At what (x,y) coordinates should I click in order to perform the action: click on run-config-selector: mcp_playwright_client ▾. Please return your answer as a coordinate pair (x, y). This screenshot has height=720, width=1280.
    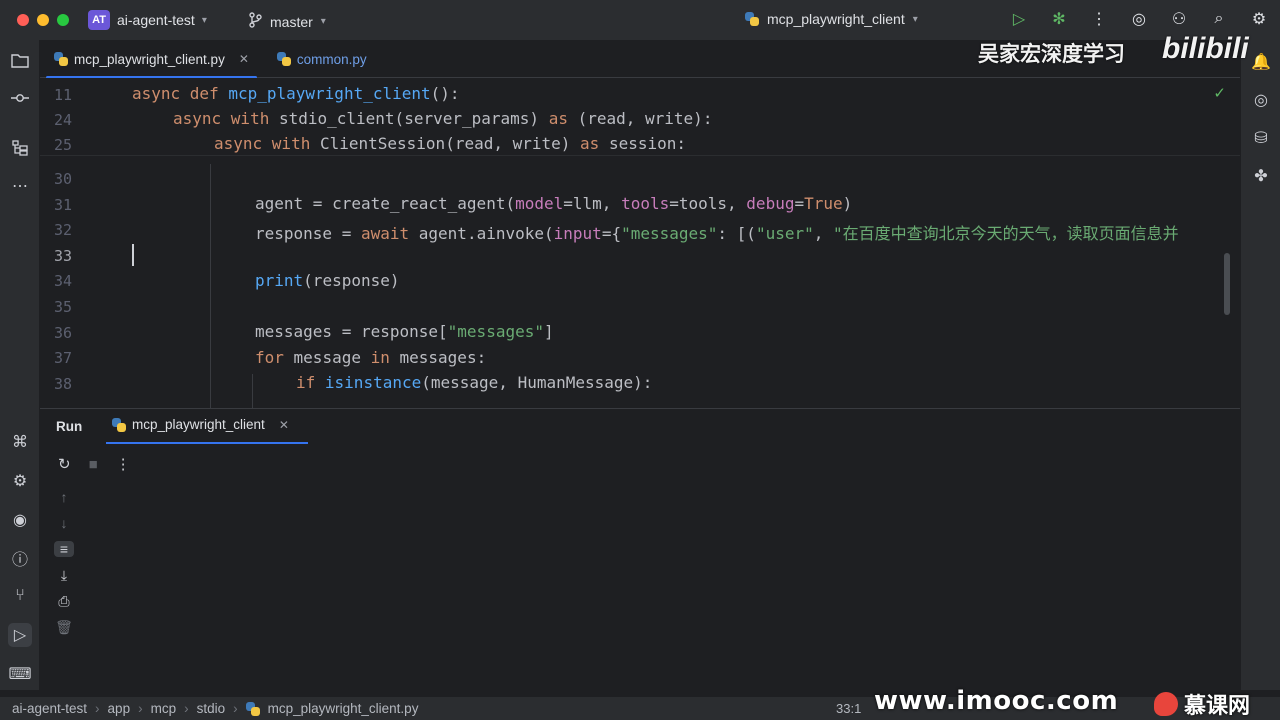
    Looking at the image, I should click on (831, 19).